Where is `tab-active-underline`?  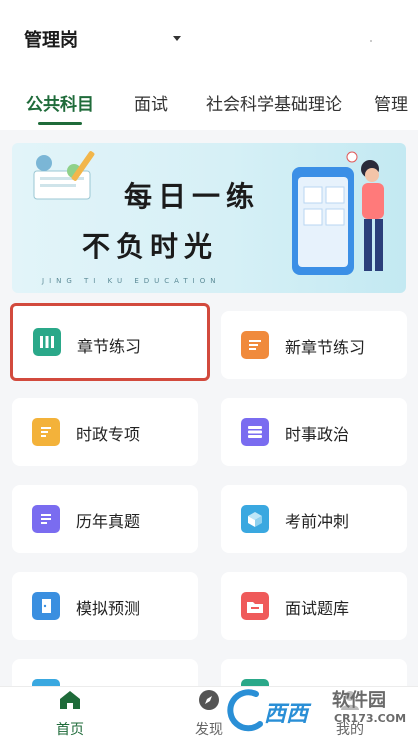 tab-active-underline is located at coordinates (60, 123).